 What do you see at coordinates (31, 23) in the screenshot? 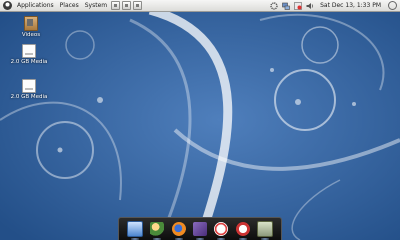
I see `folder-videos-icon` at bounding box center [31, 23].